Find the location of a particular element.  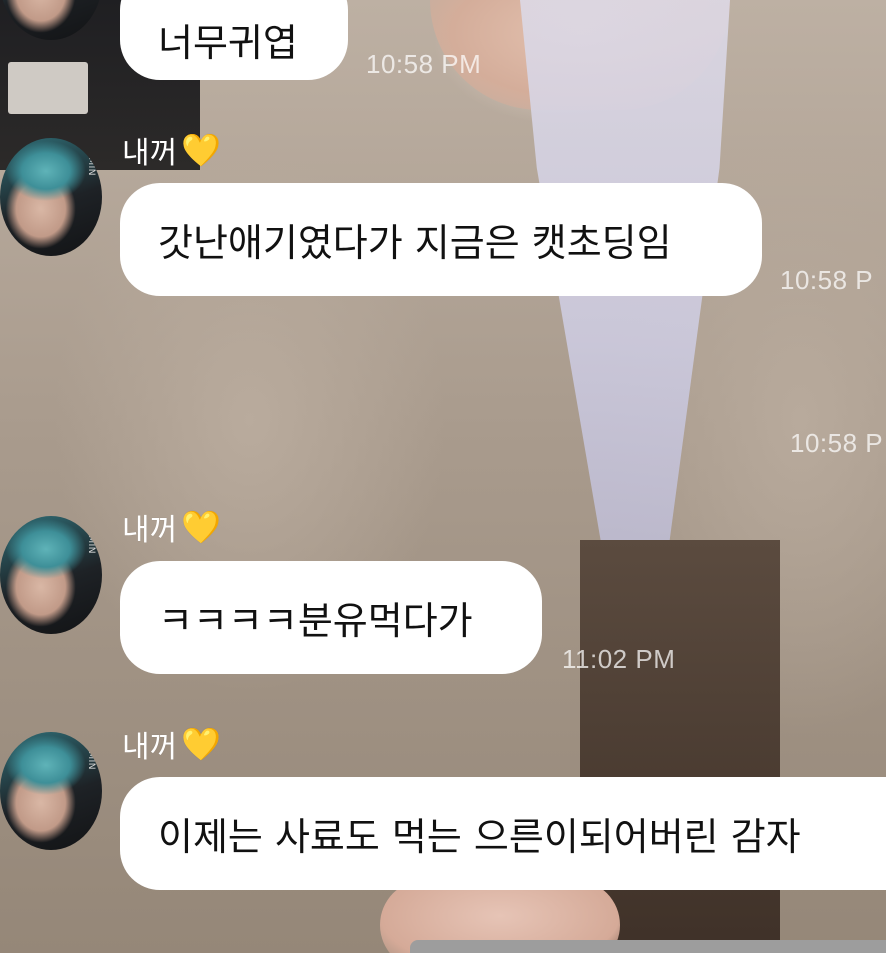

wallpaper-panel is located at coordinates (48, 88).